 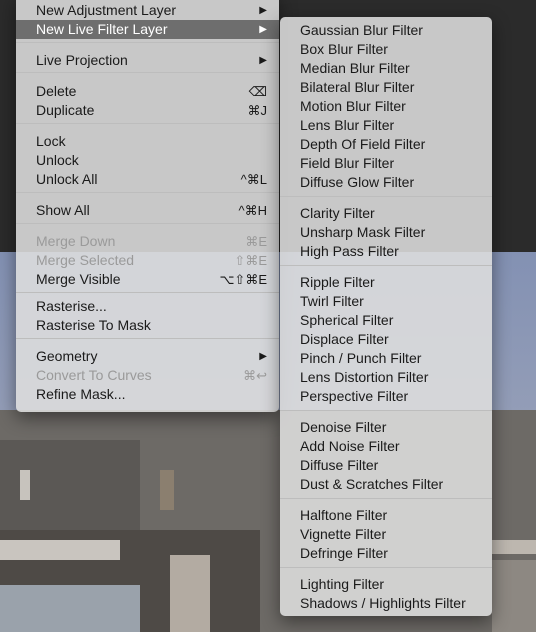 I want to click on menu-item-merge-visible: Merge Visible ⌥⇧⌘E, so click(x=147, y=279).